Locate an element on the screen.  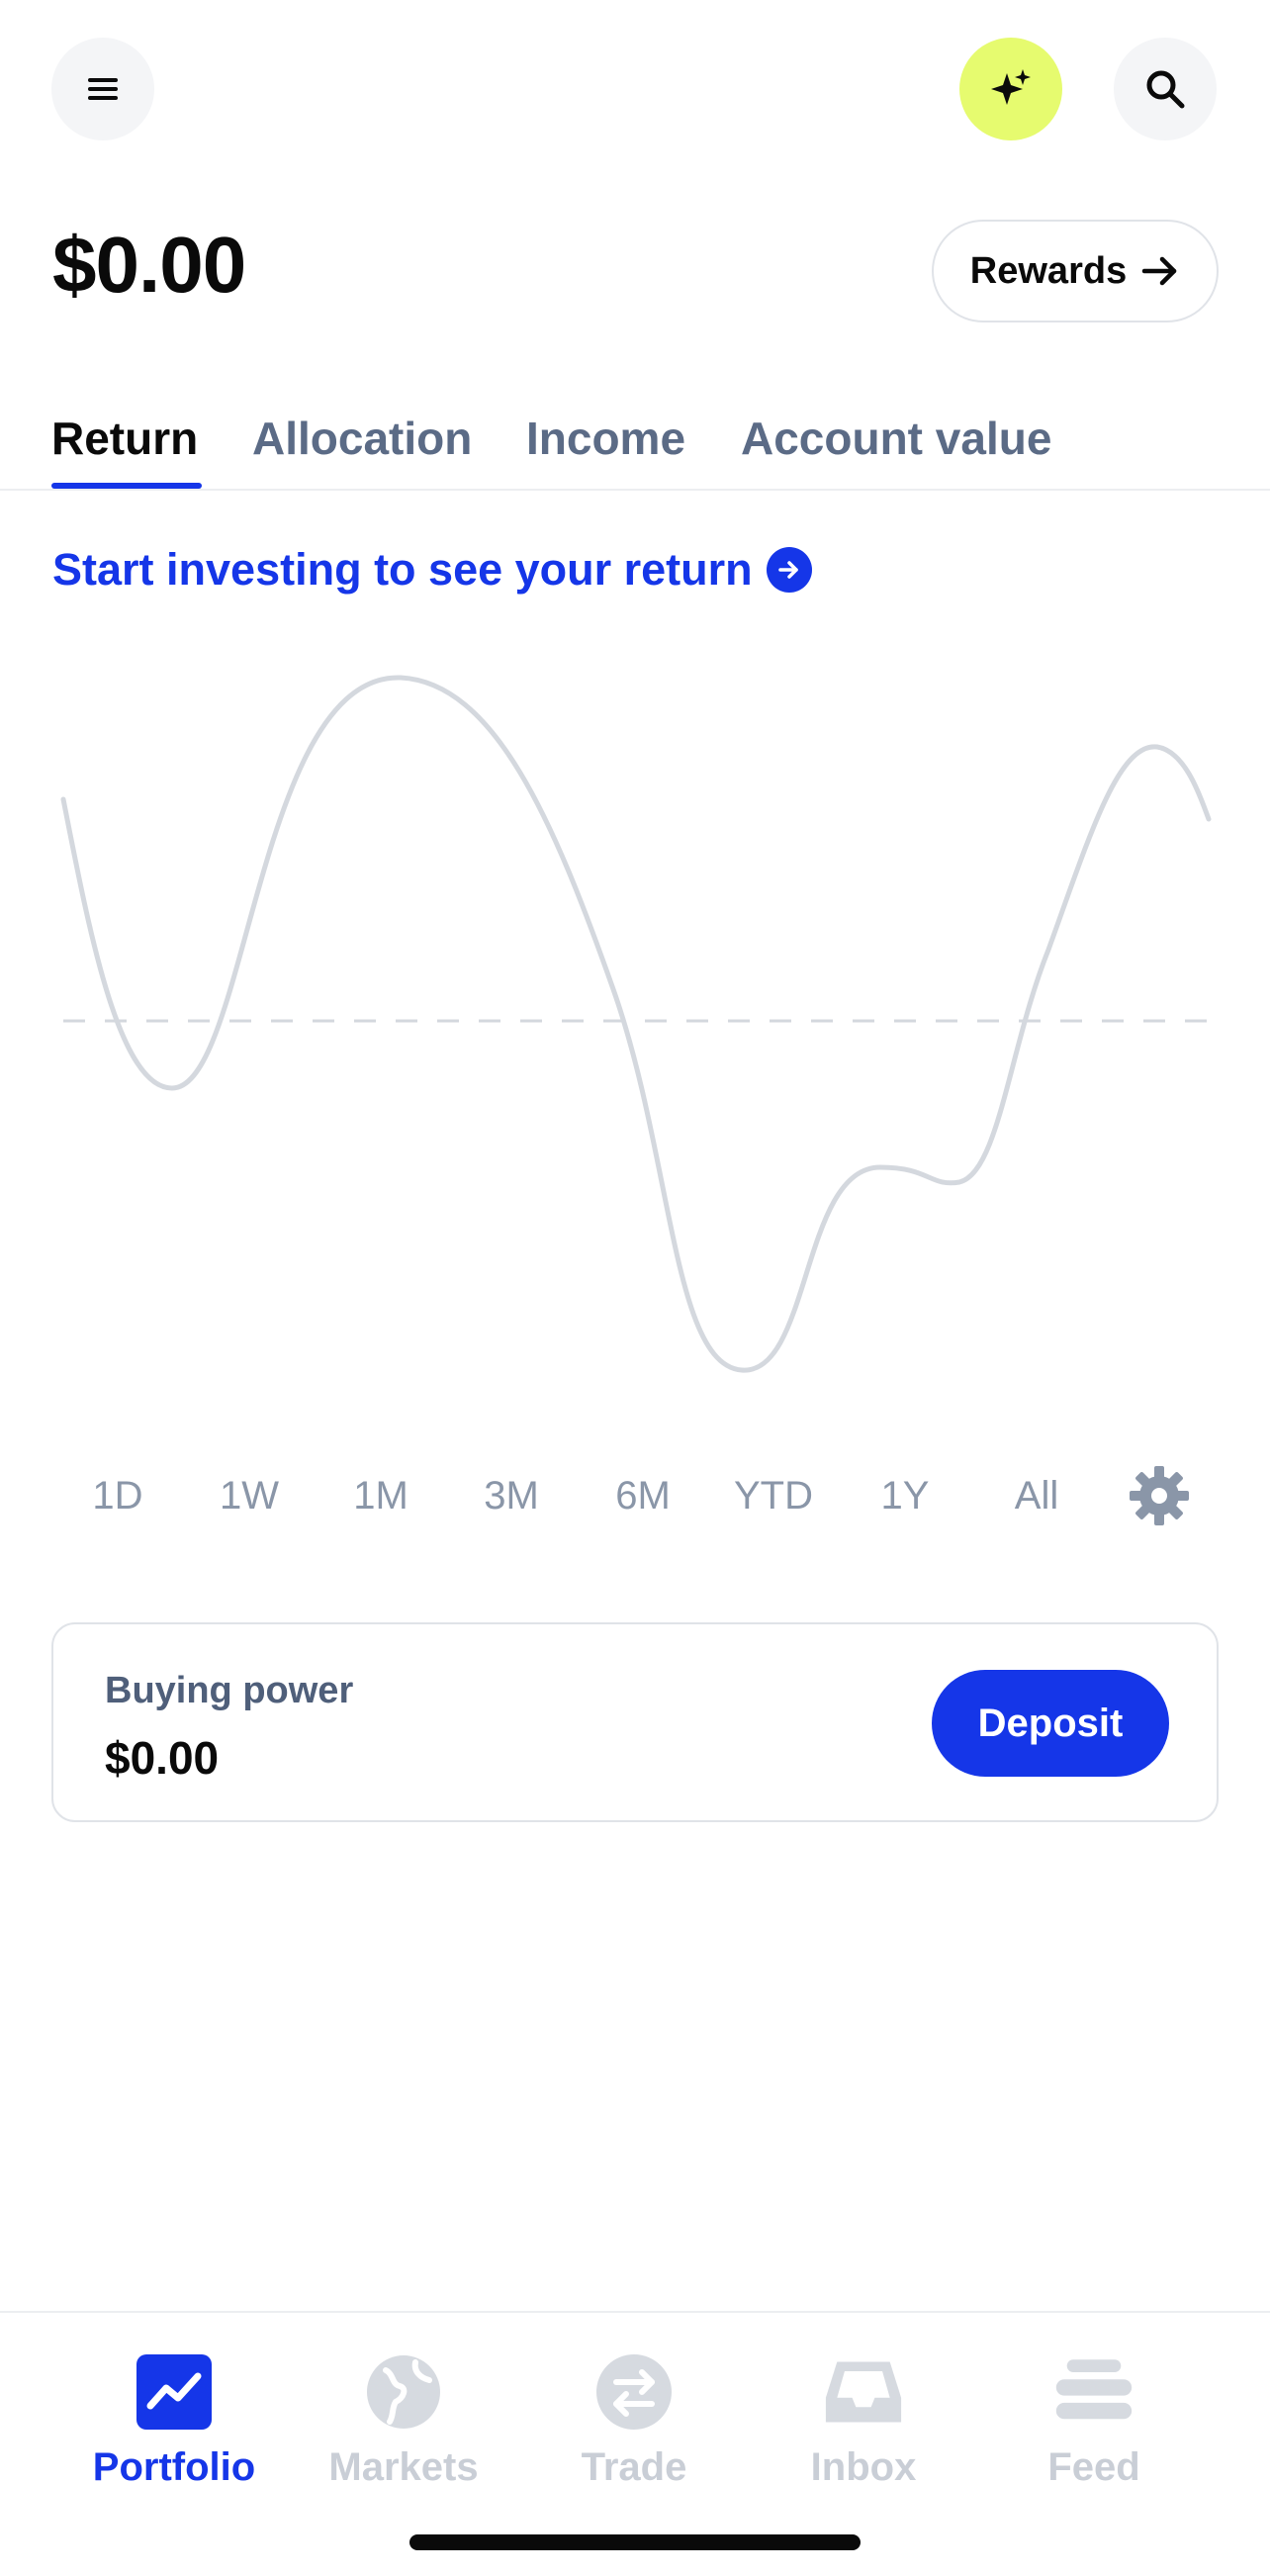
range-ytd: YTD is located at coordinates (774, 1496).